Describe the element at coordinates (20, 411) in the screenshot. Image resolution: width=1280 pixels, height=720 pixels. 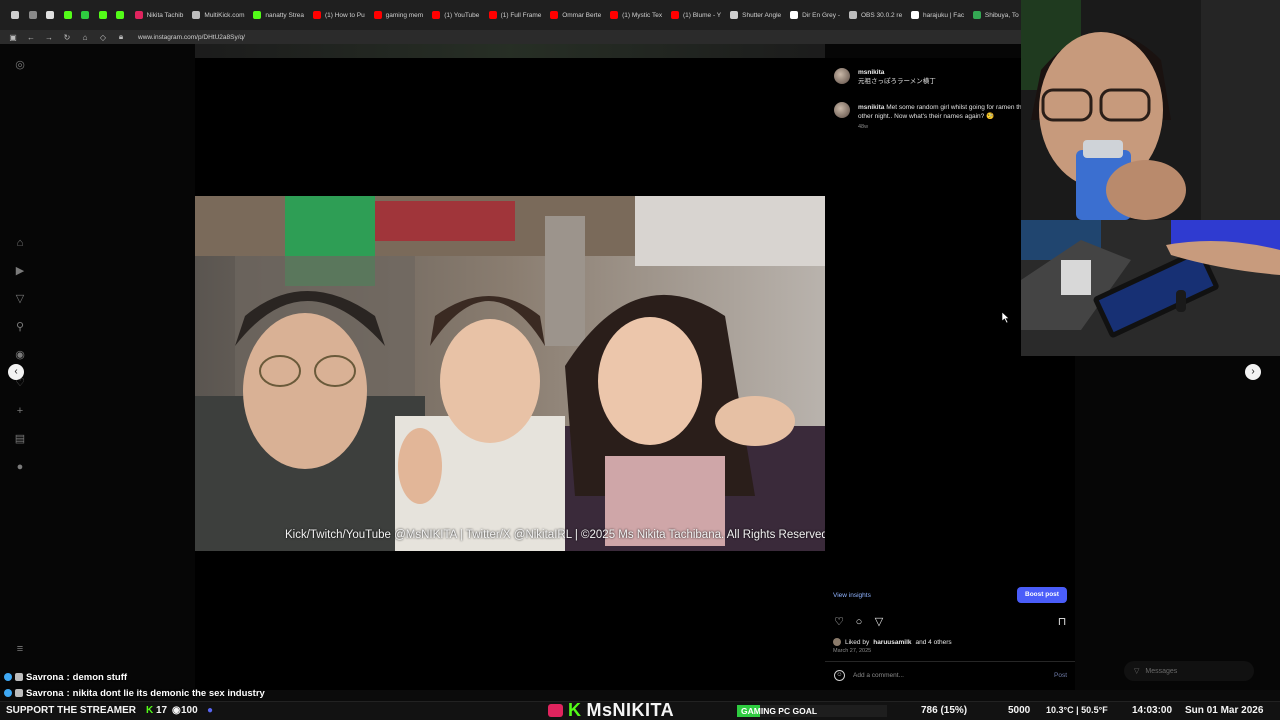
I see `create-nav-icon: +` at that location.